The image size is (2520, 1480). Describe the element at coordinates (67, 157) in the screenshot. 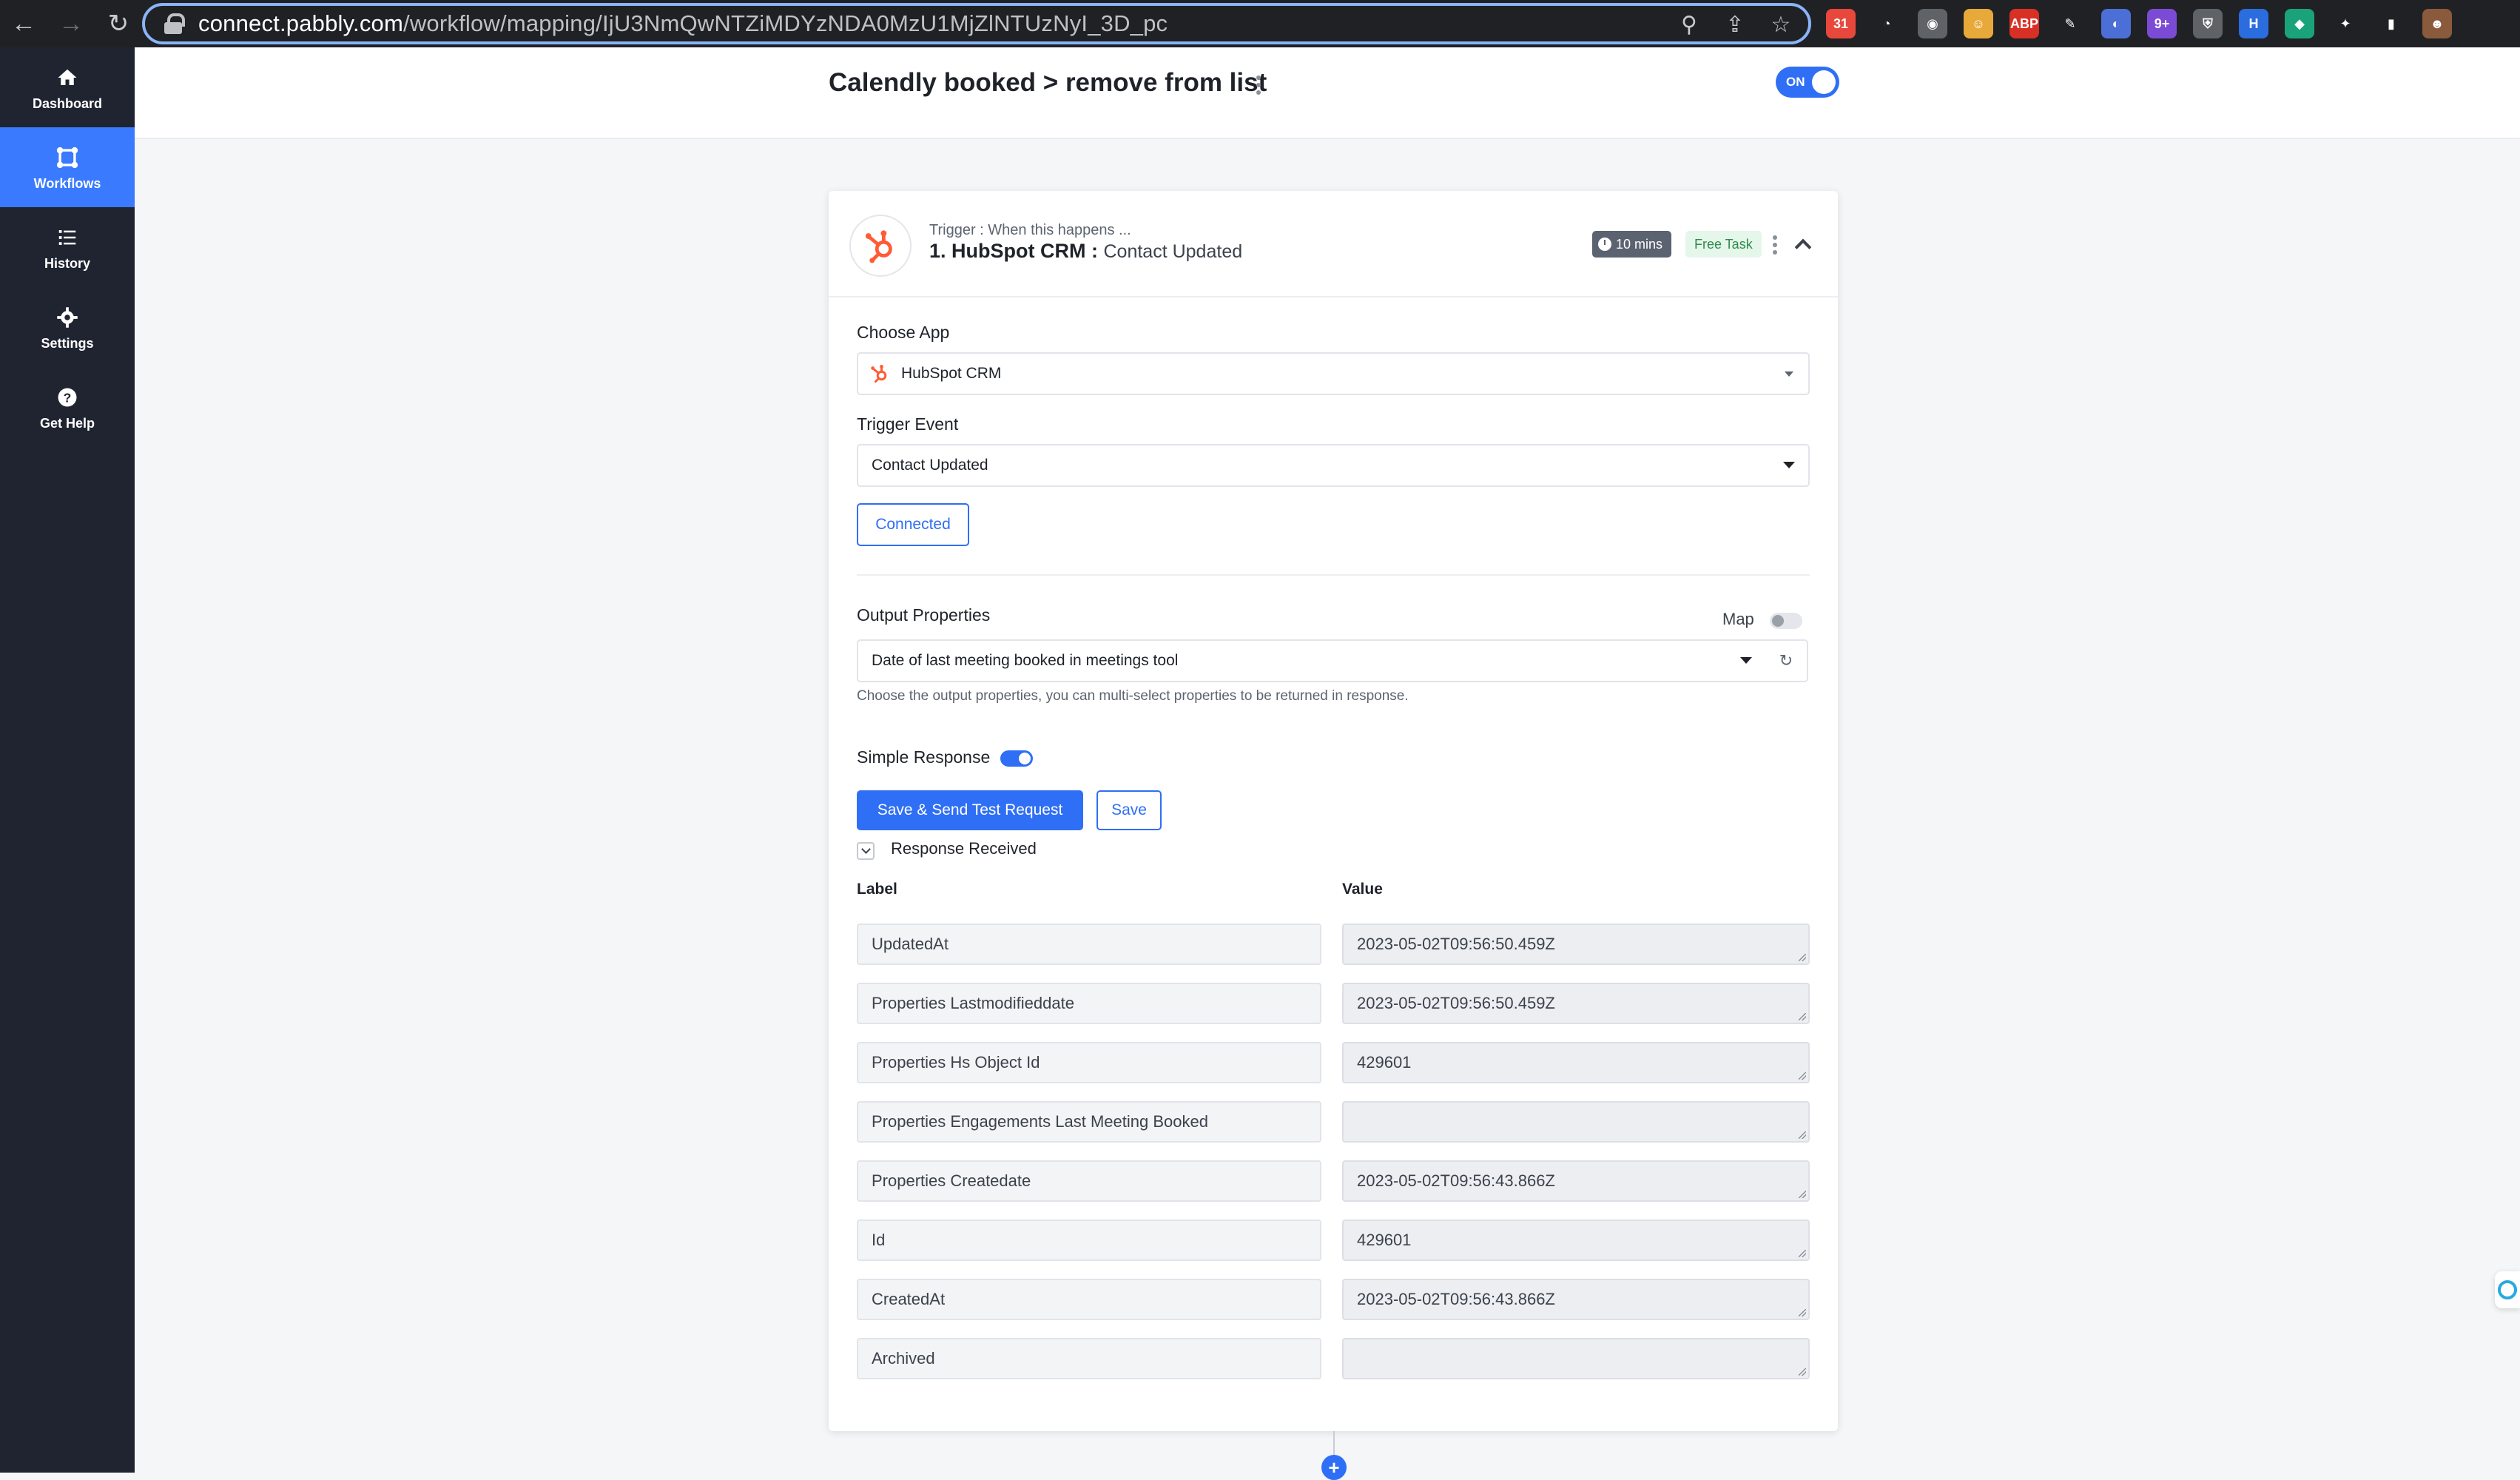

I see `workflows-icon` at that location.